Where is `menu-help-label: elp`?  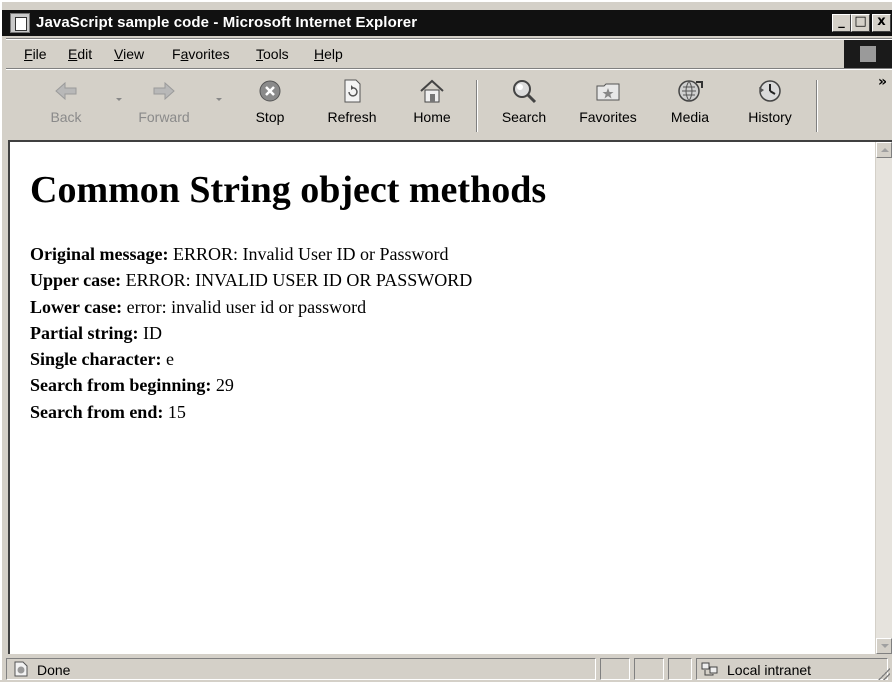 menu-help-label: elp is located at coordinates (333, 54).